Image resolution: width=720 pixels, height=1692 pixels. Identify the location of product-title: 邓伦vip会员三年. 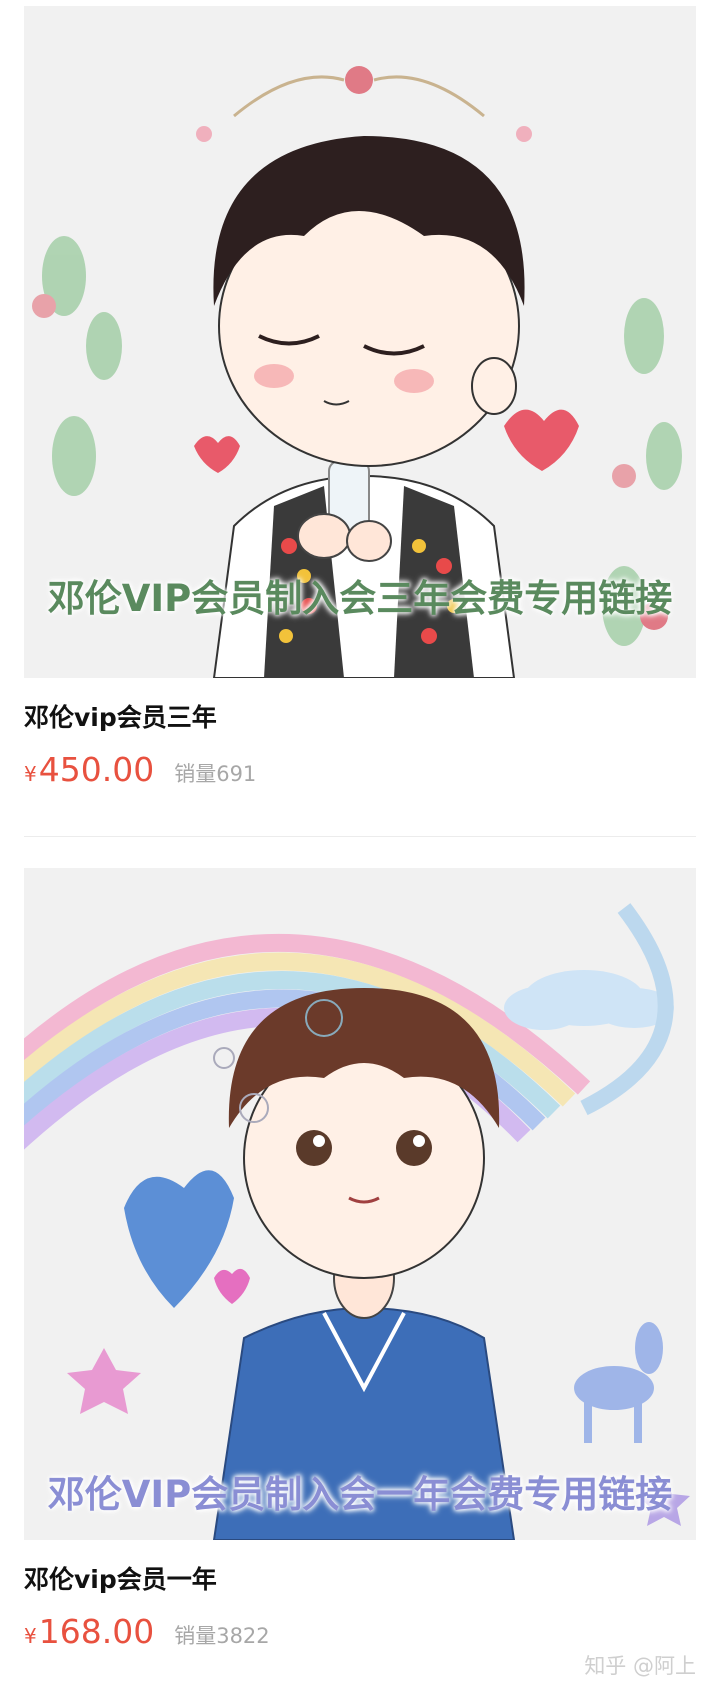
(120, 716).